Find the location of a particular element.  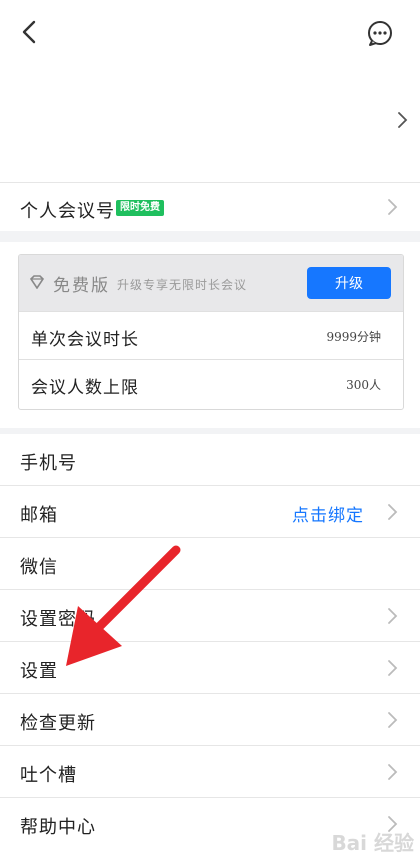

menu-item-set-password: 设置密码 is located at coordinates (210, 615).